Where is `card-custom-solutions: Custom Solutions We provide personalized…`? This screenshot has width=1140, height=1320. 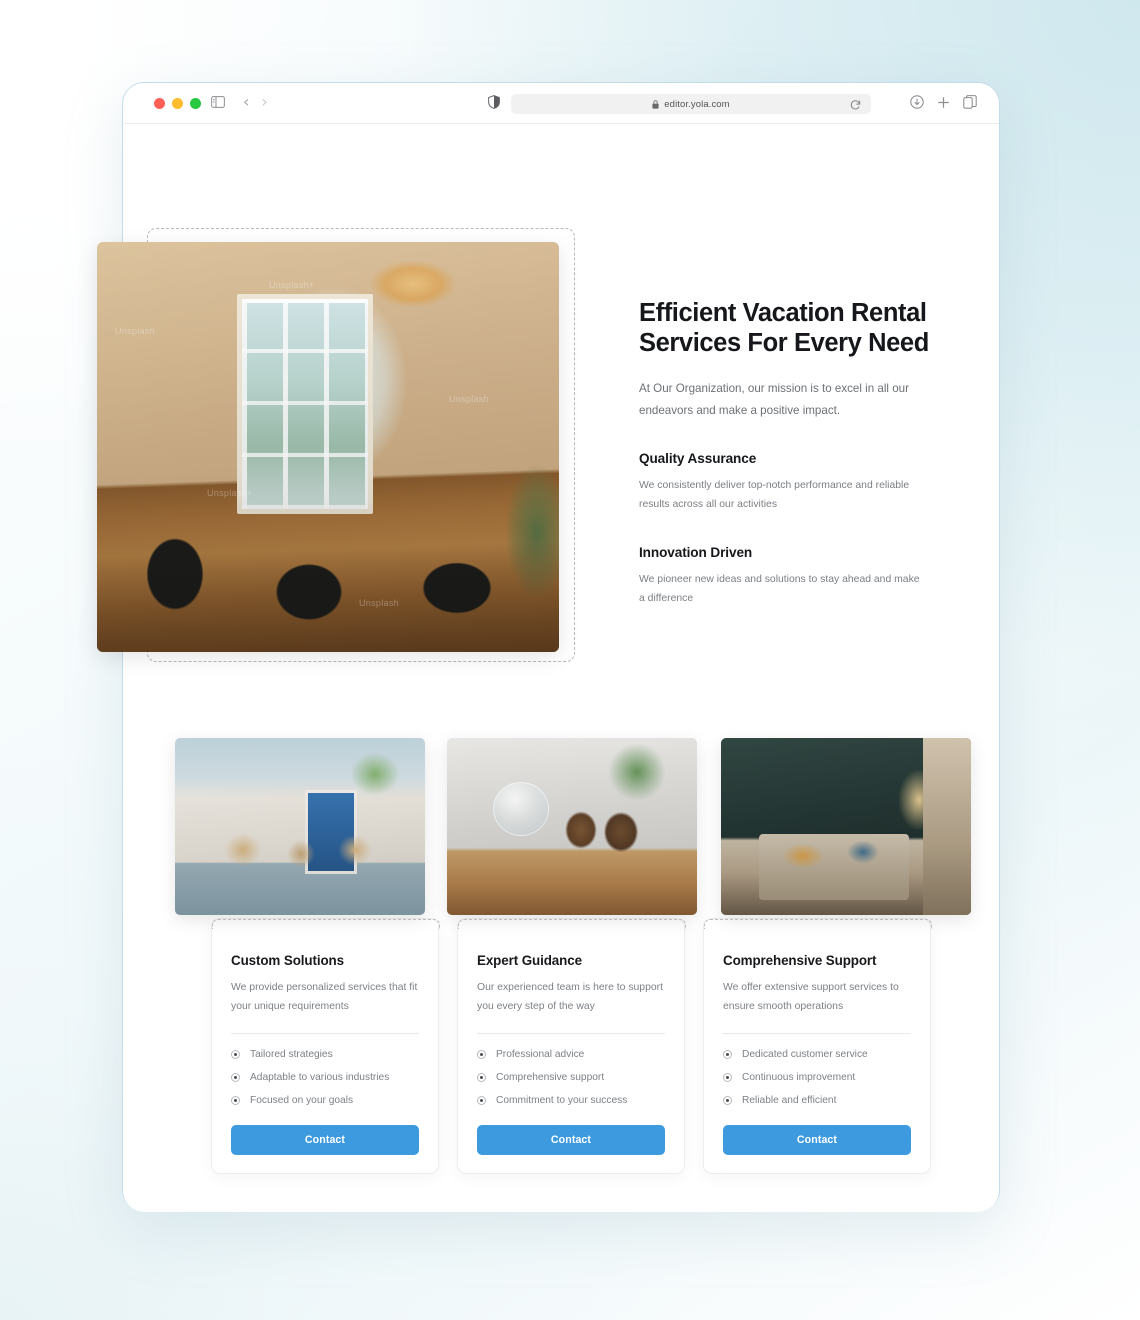 card-custom-solutions: Custom Solutions We provide personalized… is located at coordinates (307, 956).